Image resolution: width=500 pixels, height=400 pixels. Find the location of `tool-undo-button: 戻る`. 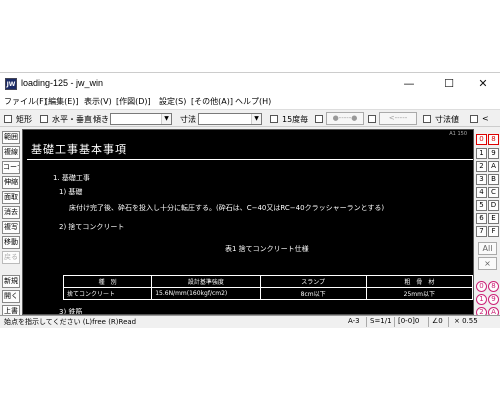

tool-undo-button: 戻る is located at coordinates (11, 257).